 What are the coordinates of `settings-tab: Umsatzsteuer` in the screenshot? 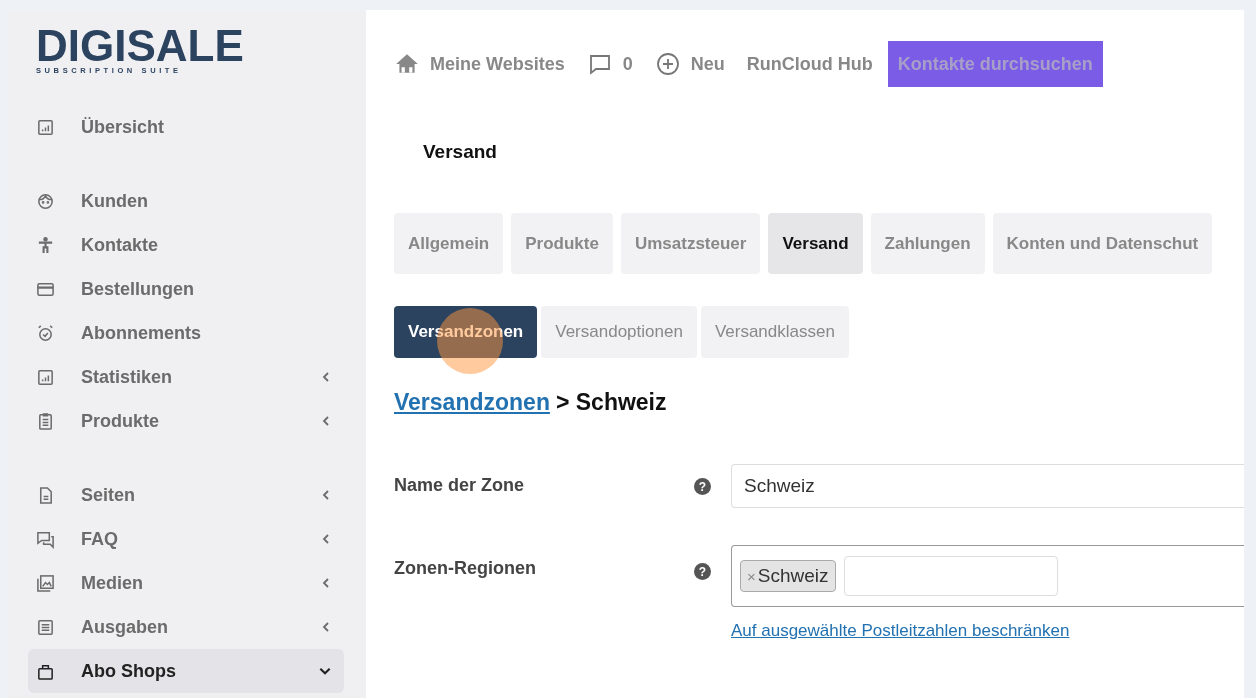 It's located at (690, 243).